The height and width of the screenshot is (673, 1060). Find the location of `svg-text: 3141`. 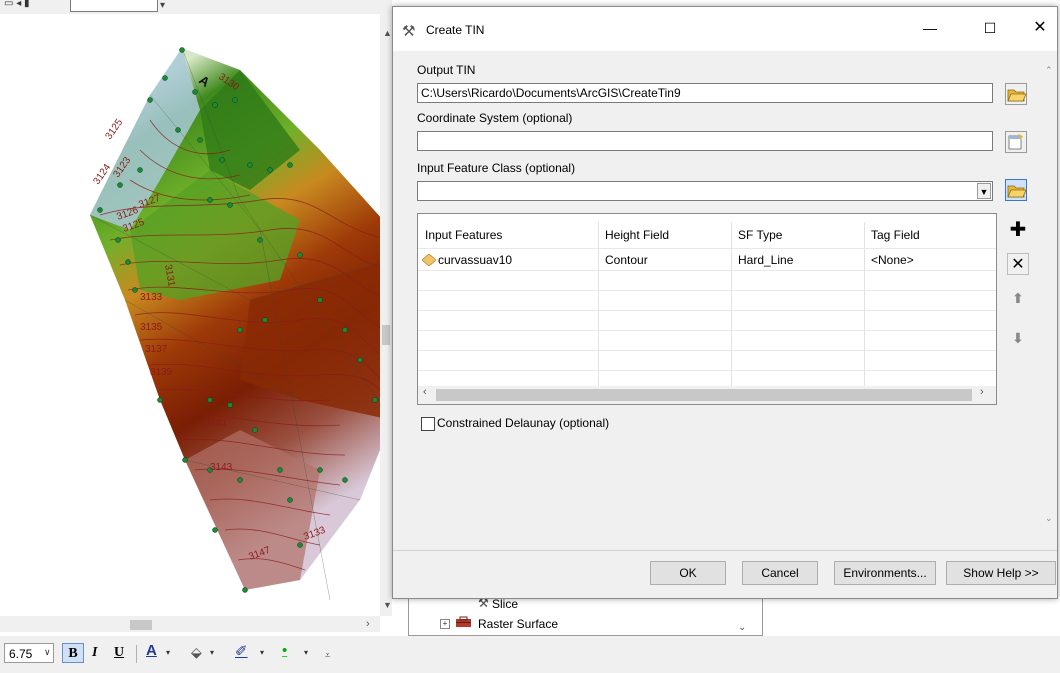

svg-text: 3141 is located at coordinates (216, 423).